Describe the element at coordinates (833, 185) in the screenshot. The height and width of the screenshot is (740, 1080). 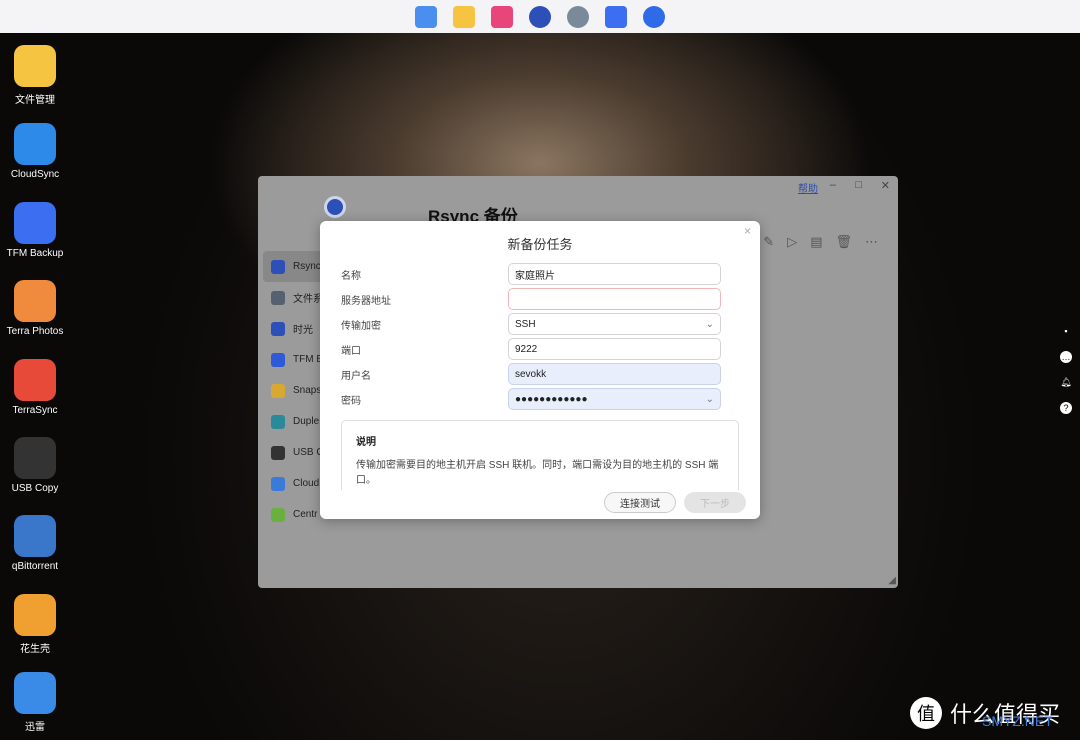
I see `minimize-button: –` at that location.